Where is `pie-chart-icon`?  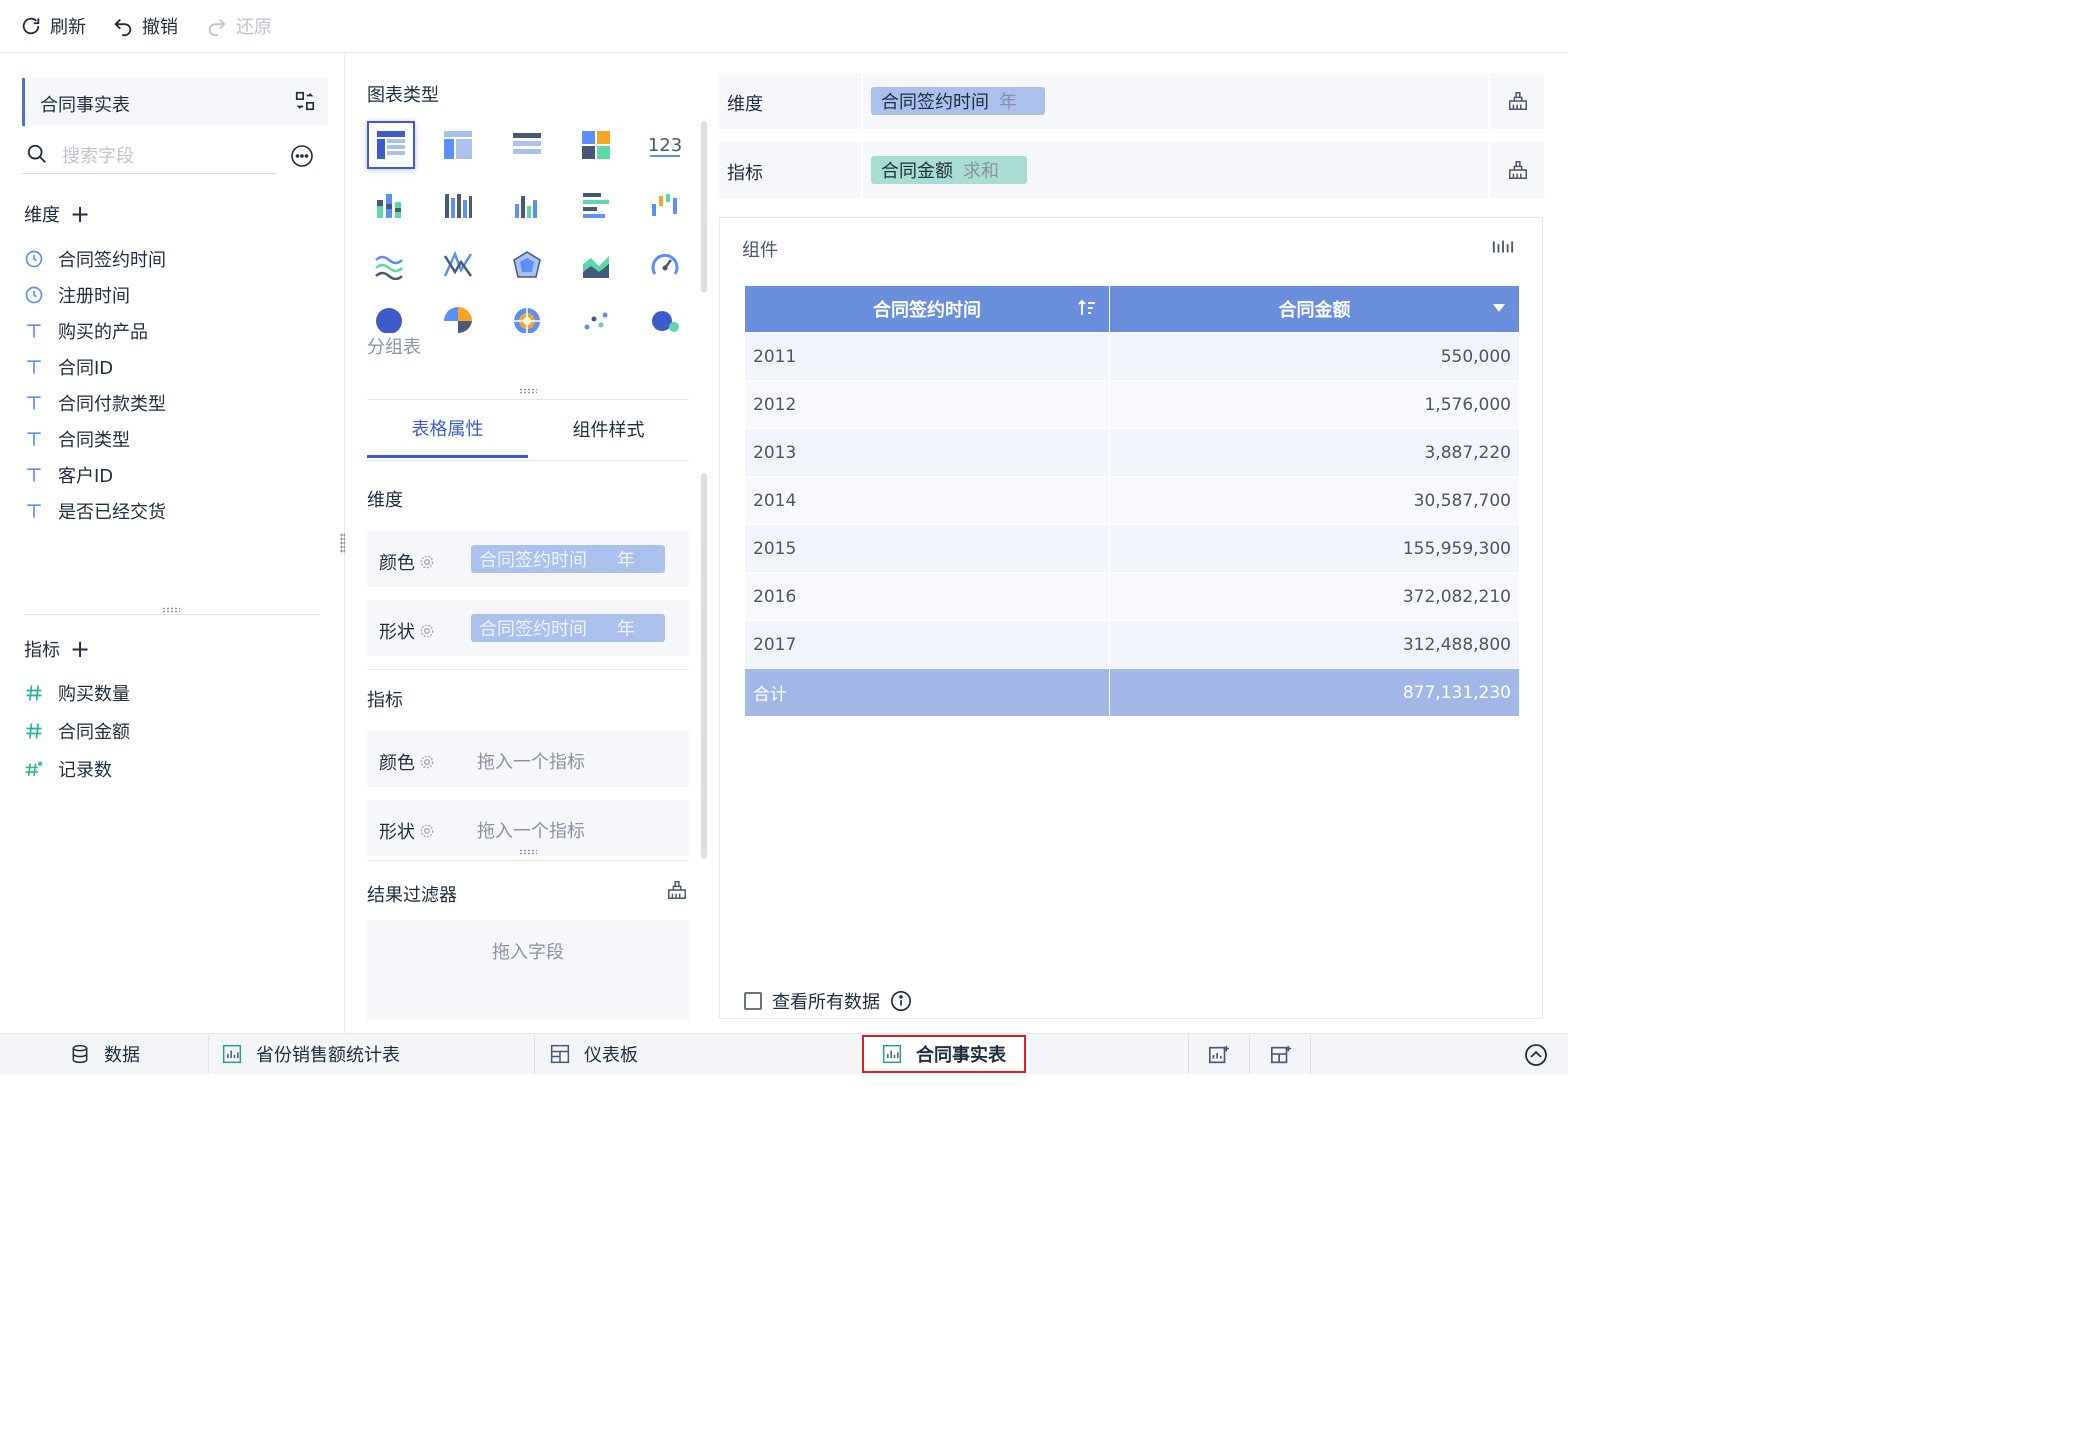
pie-chart-icon is located at coordinates (389, 320).